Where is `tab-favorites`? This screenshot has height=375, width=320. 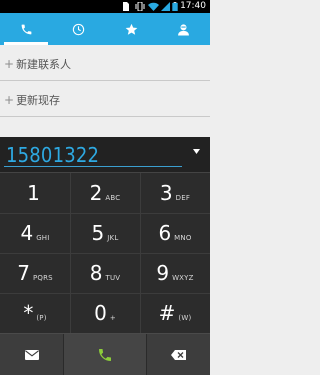 tab-favorites is located at coordinates (131, 29).